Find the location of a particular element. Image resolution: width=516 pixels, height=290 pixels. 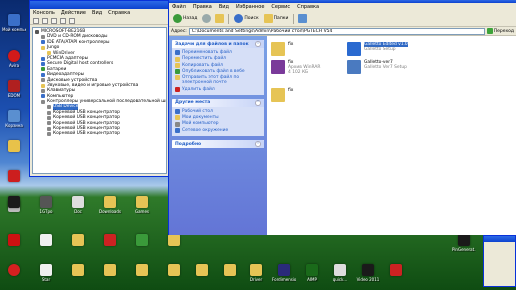

menu-edit: Правка is located at coordinates (202, 7).